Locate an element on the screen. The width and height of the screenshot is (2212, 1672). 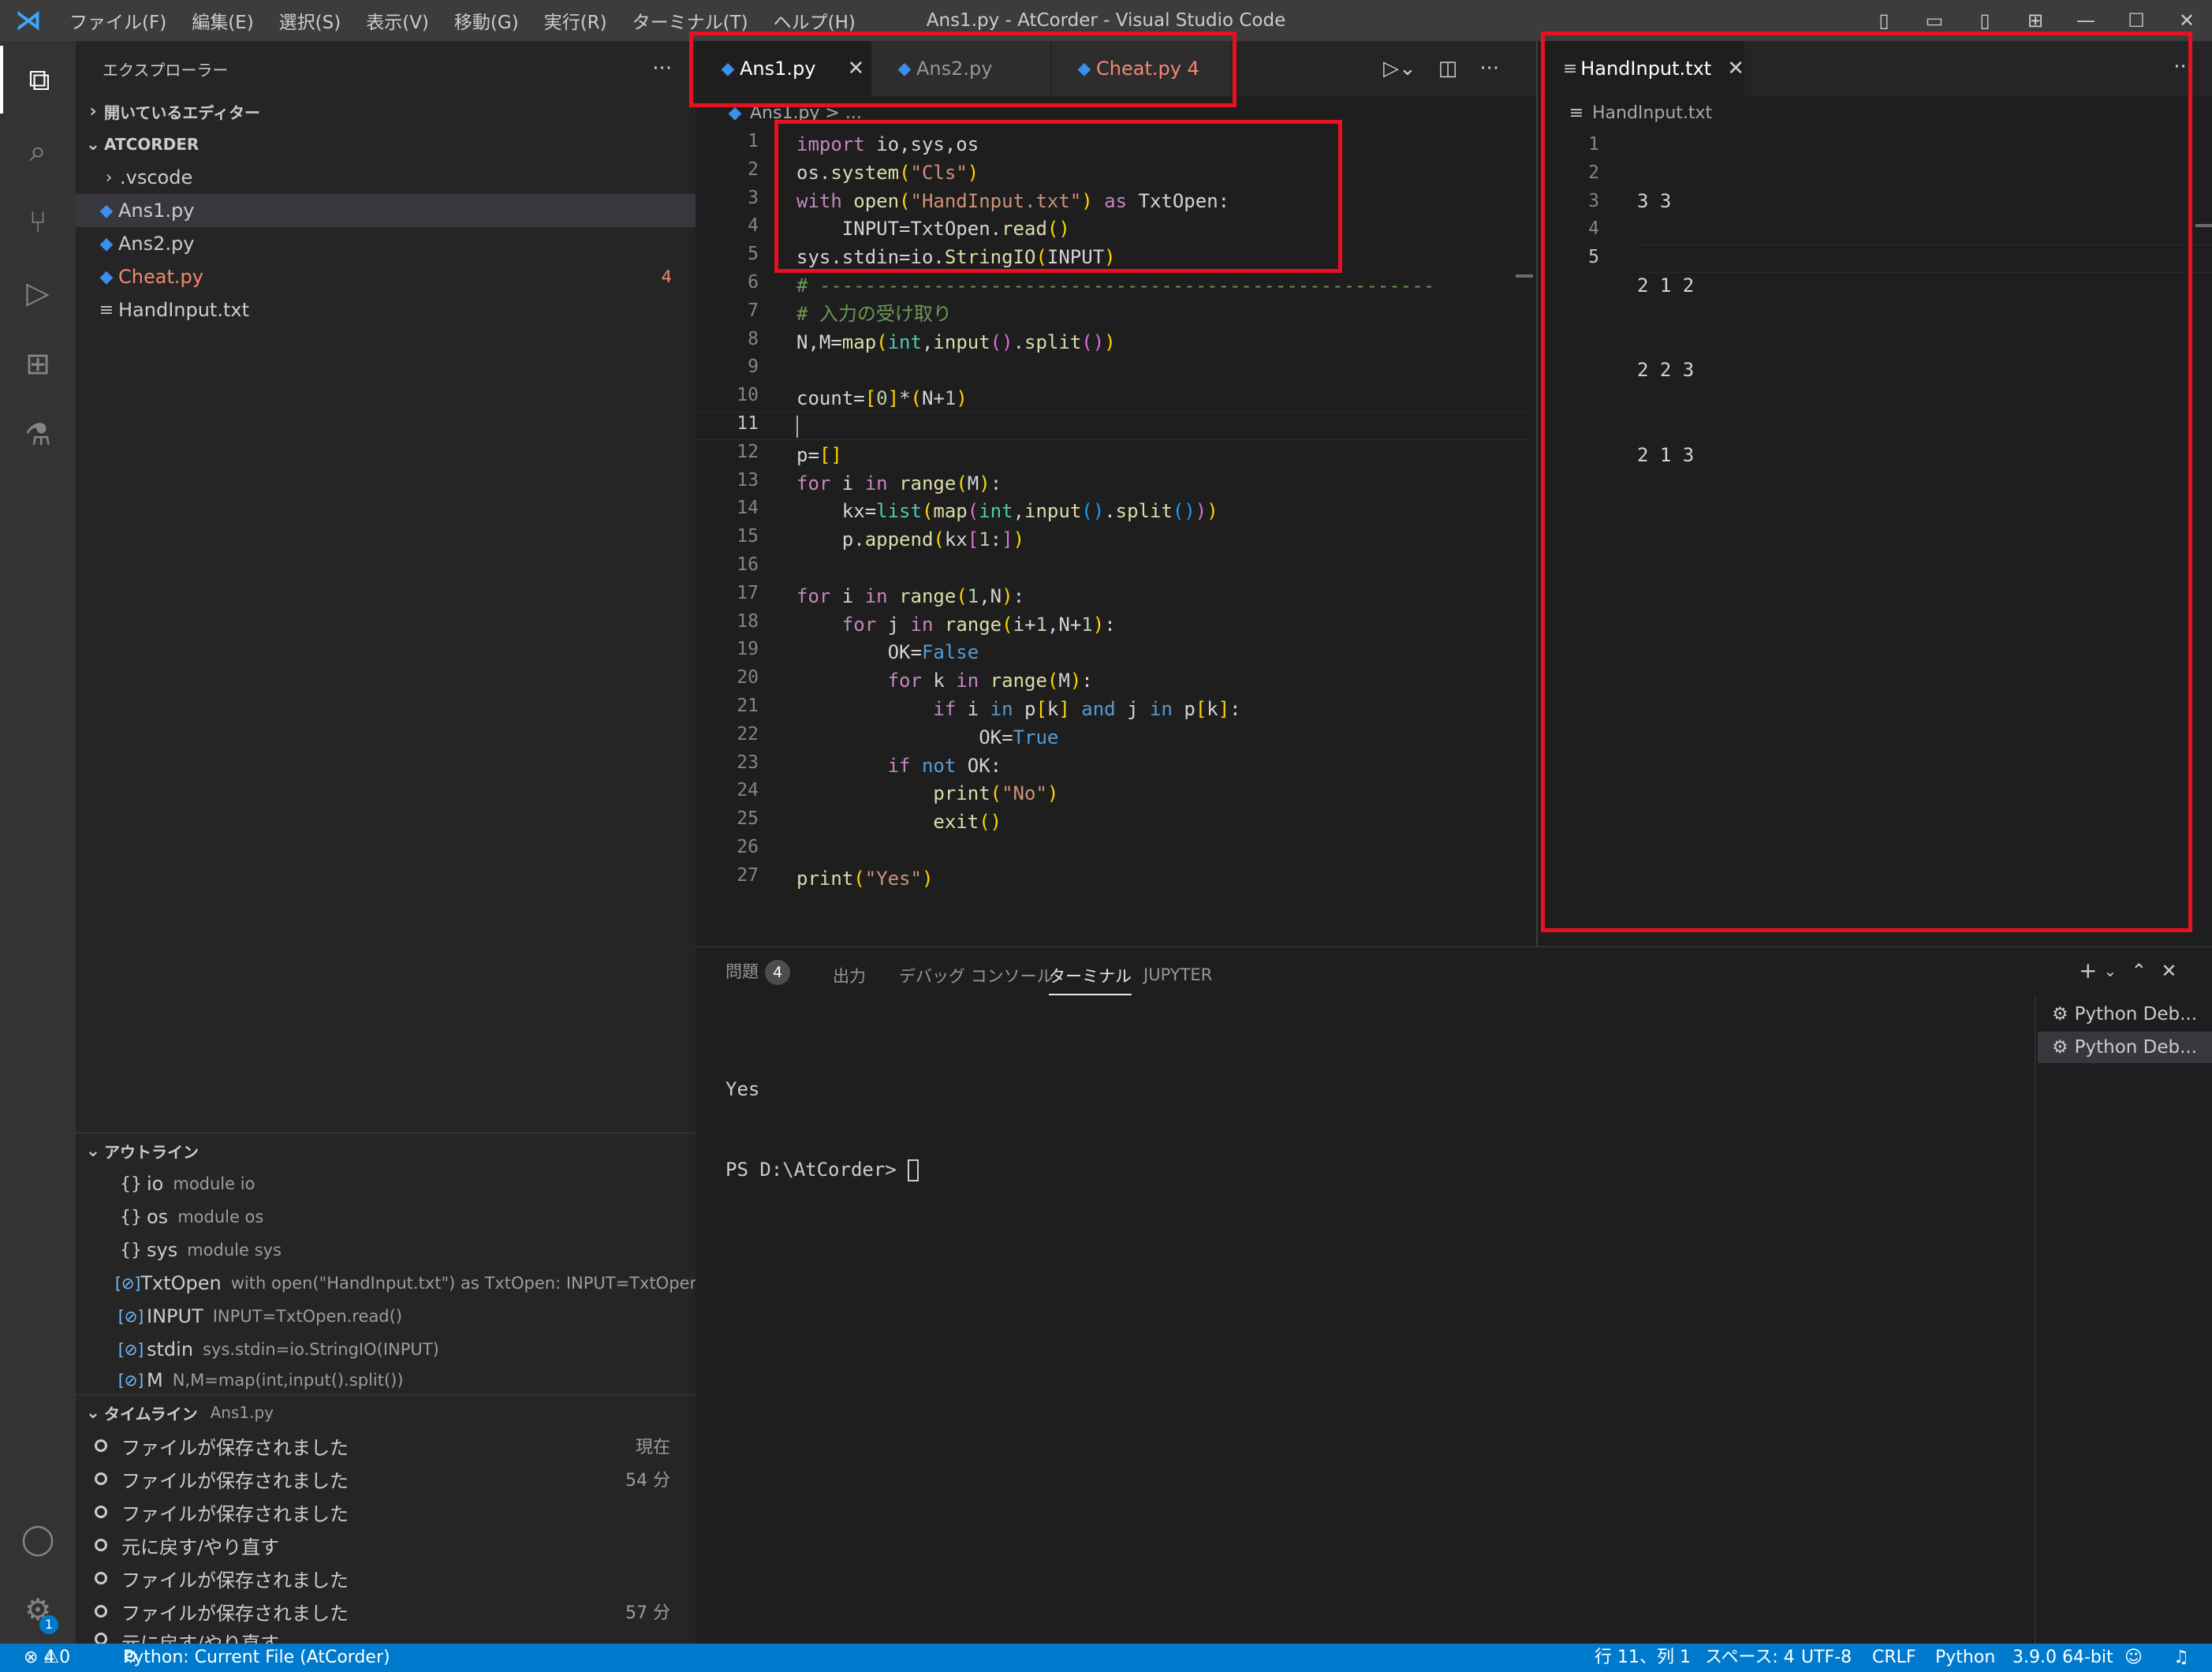
feedback-icon: ☺ is located at coordinates (2133, 1658).